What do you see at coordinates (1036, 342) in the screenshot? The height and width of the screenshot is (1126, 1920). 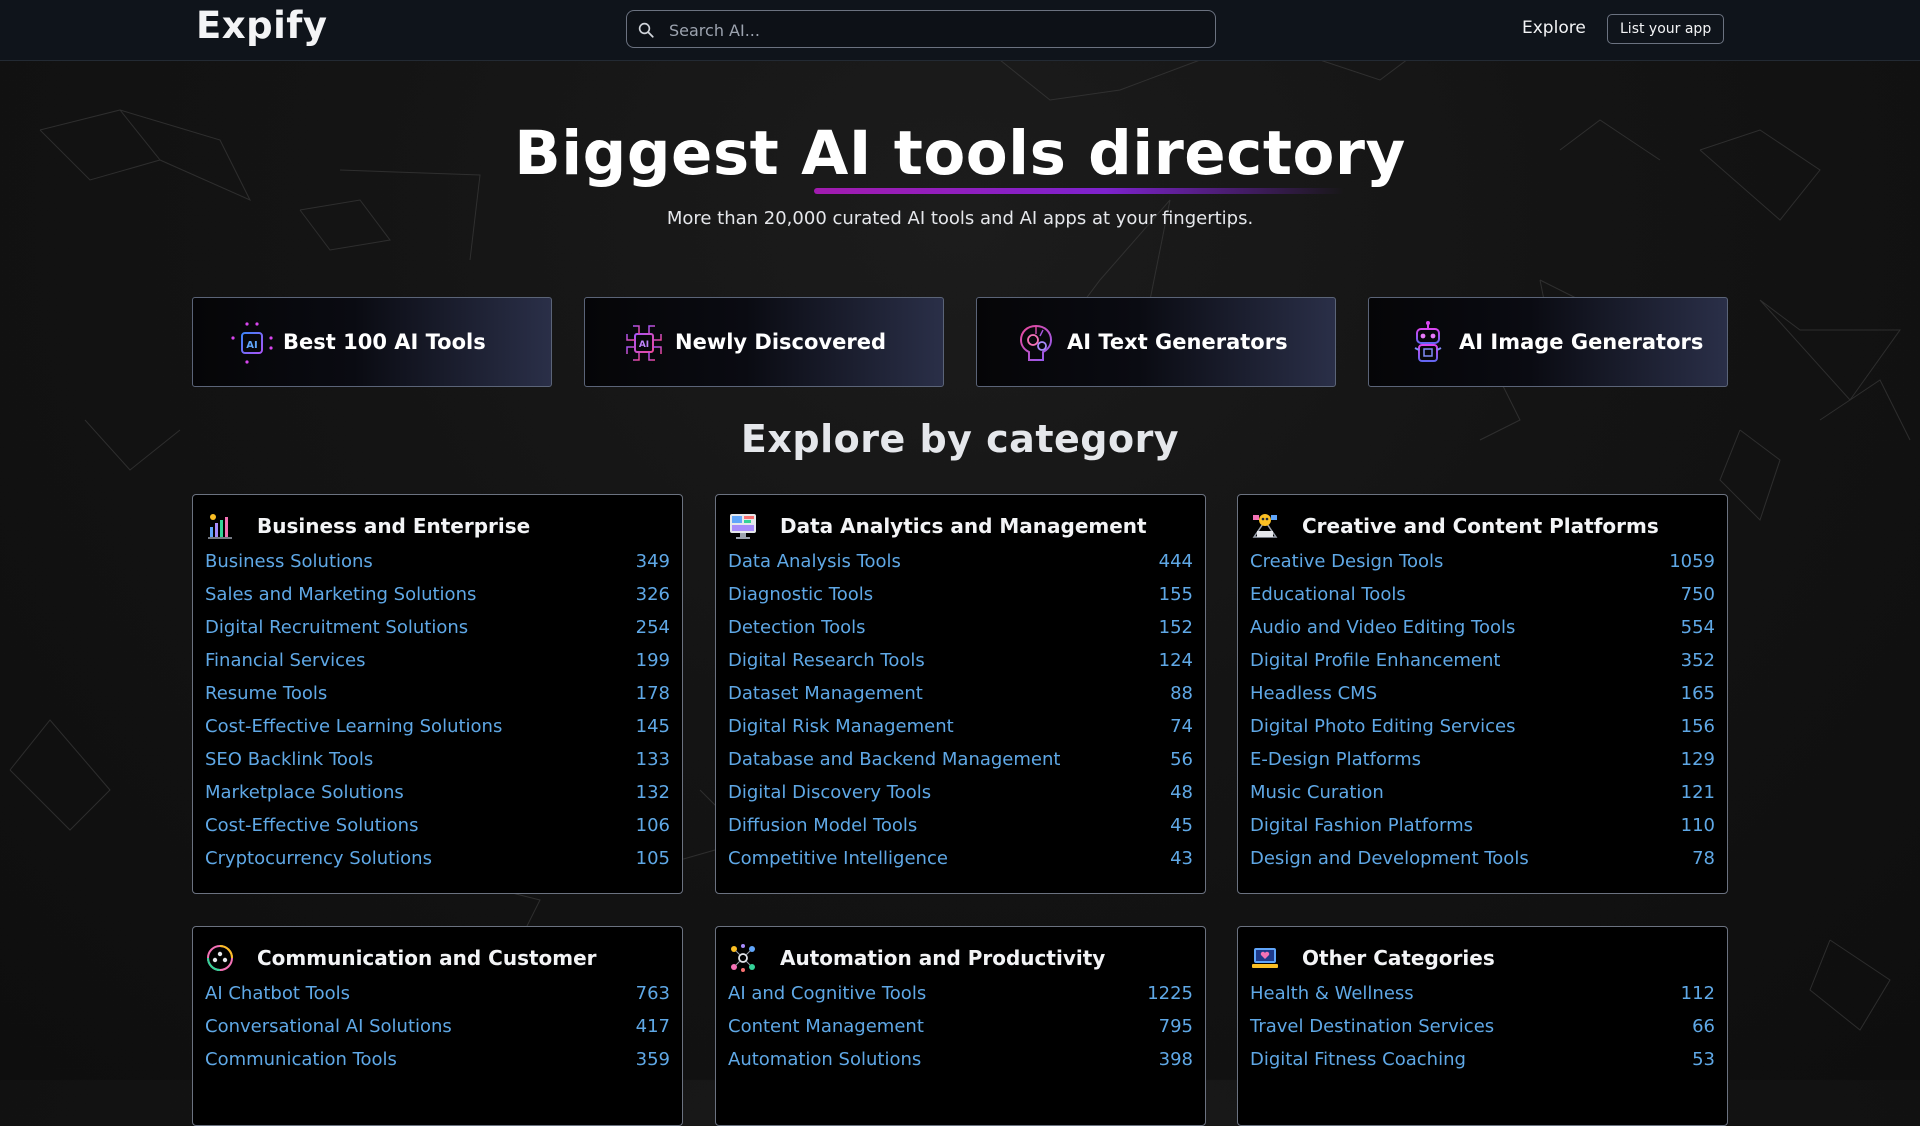 I see `brain-gear-icon` at bounding box center [1036, 342].